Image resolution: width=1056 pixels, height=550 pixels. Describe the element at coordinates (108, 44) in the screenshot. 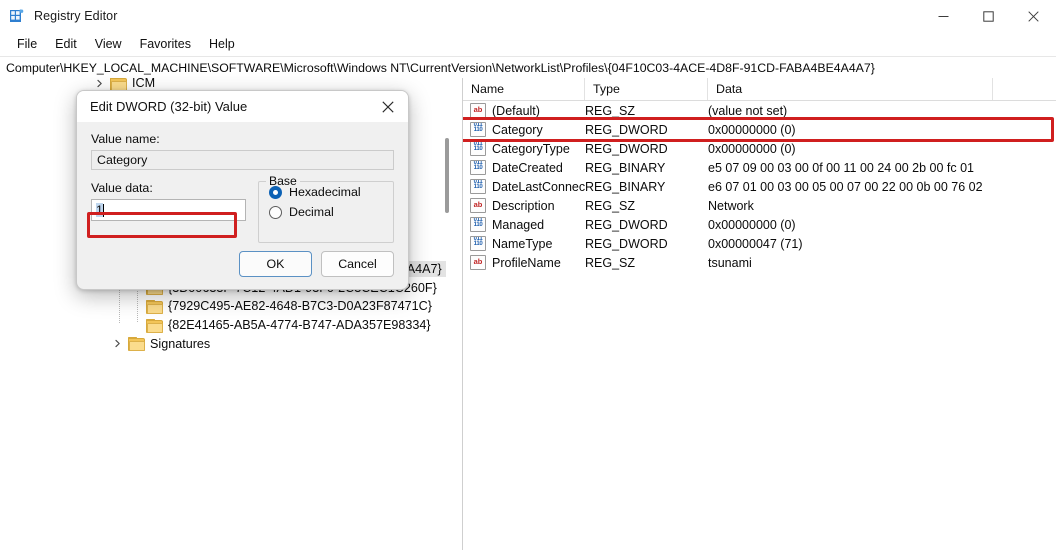

I see `menu-item-view: View` at that location.